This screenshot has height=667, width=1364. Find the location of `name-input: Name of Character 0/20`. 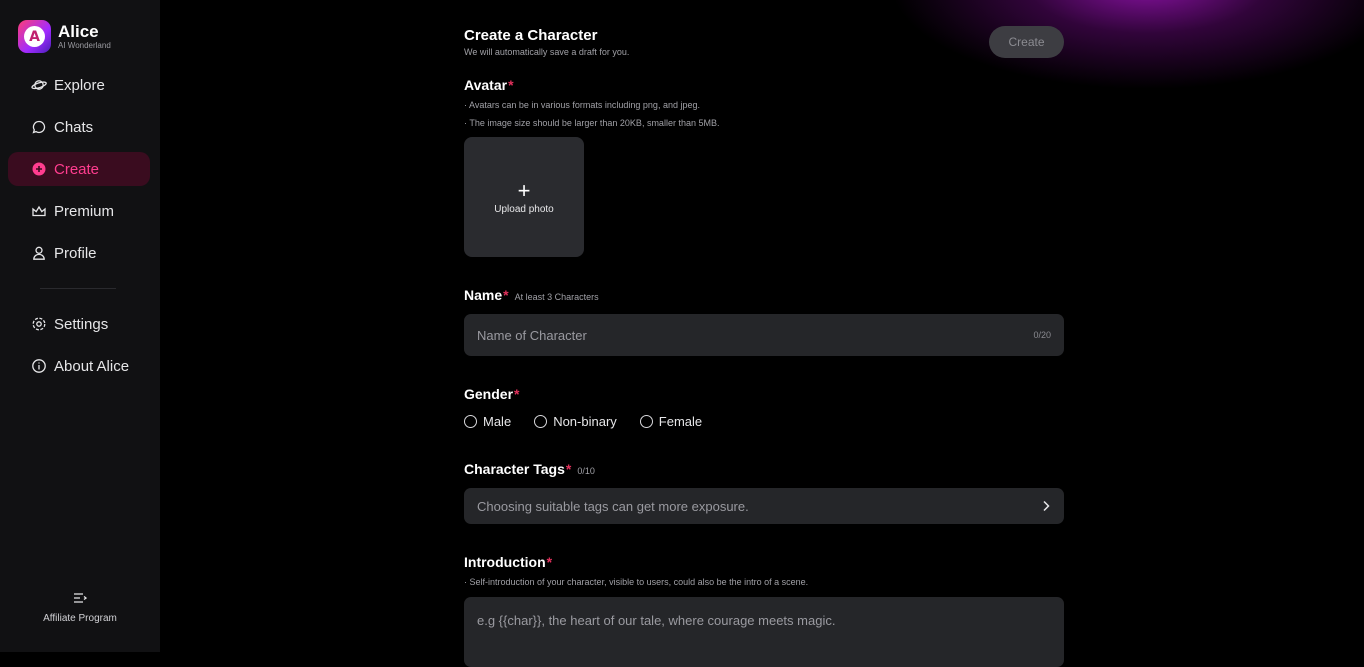

name-input: Name of Character 0/20 is located at coordinates (764, 335).